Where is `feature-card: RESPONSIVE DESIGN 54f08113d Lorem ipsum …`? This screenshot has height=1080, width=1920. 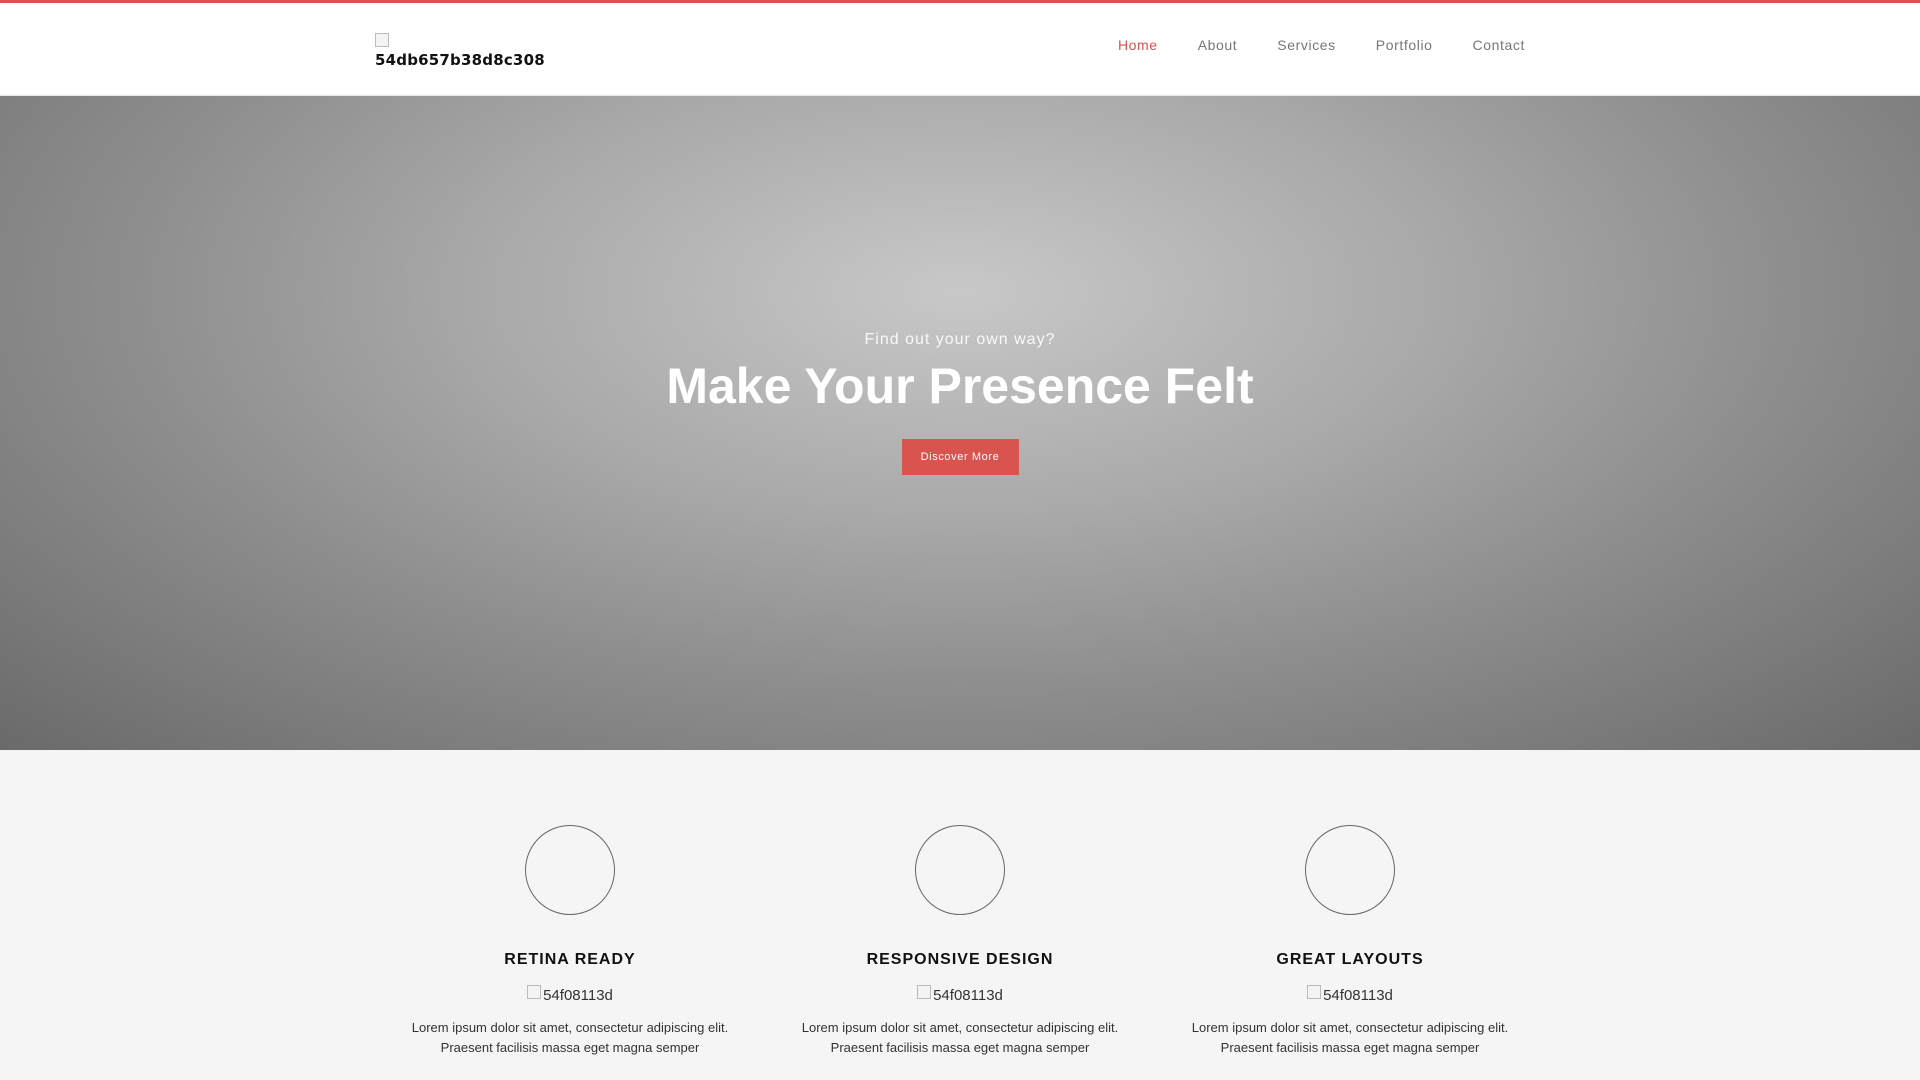
feature-card: RESPONSIVE DESIGN 54f08113d Lorem ipsum … is located at coordinates (960, 952).